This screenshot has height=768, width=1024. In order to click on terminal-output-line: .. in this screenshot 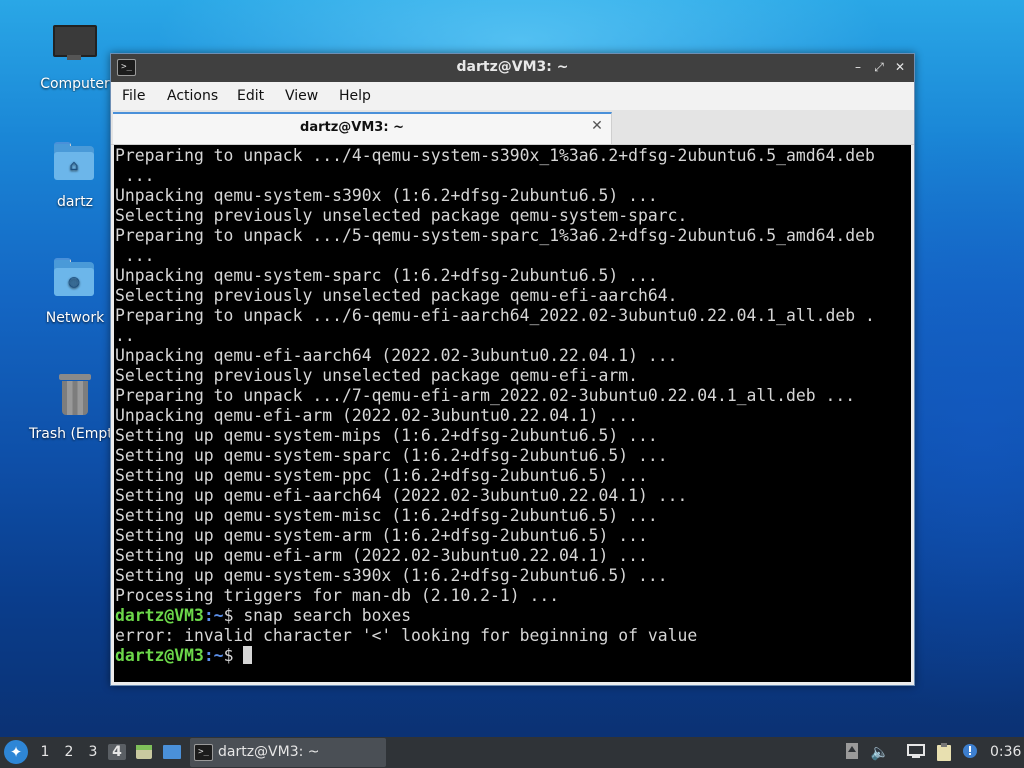, I will do `click(125, 335)`.